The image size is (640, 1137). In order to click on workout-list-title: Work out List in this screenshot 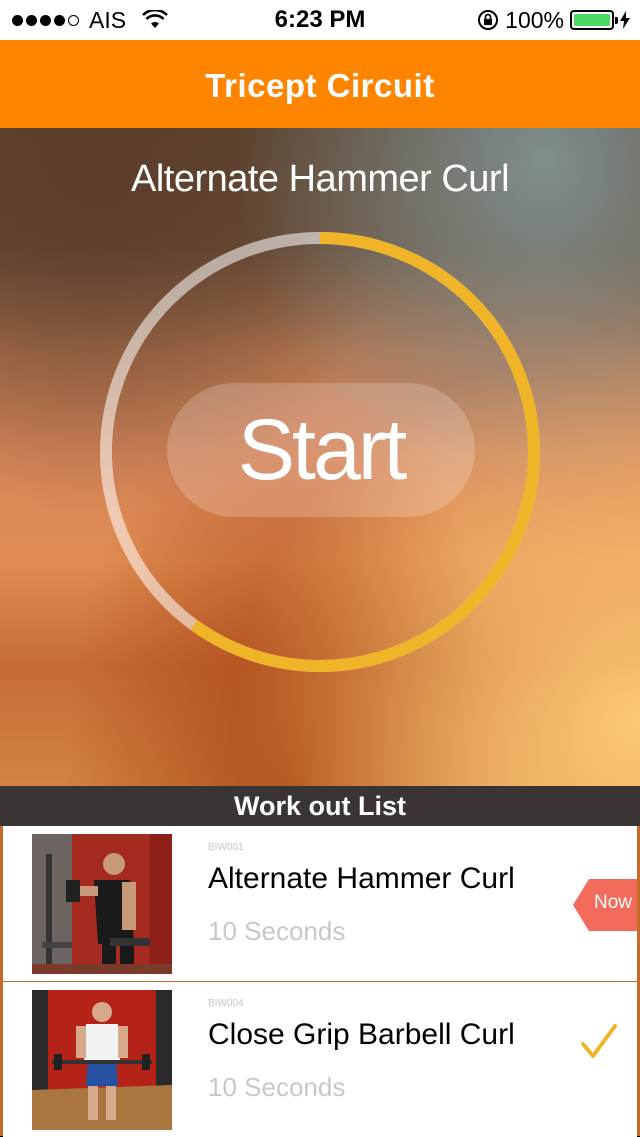, I will do `click(320, 806)`.